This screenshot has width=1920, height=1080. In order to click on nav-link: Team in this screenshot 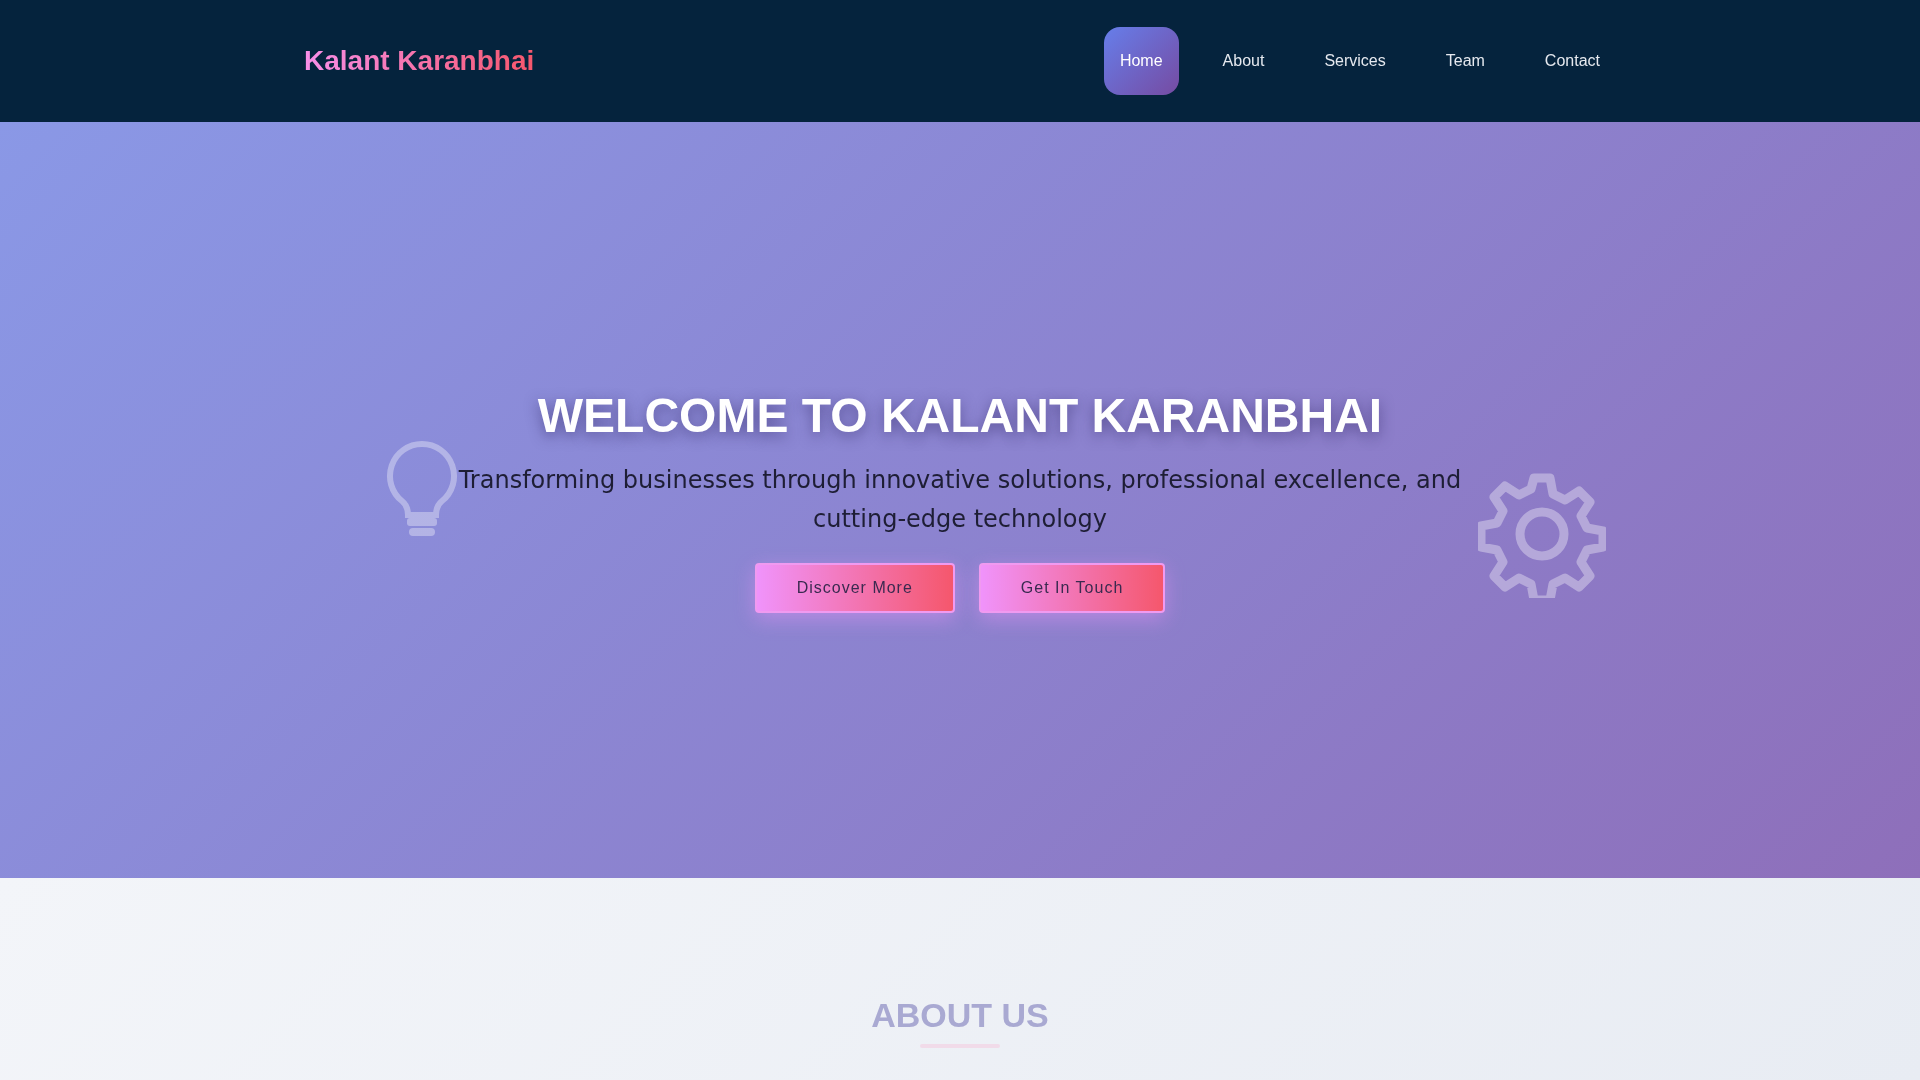, I will do `click(1465, 61)`.